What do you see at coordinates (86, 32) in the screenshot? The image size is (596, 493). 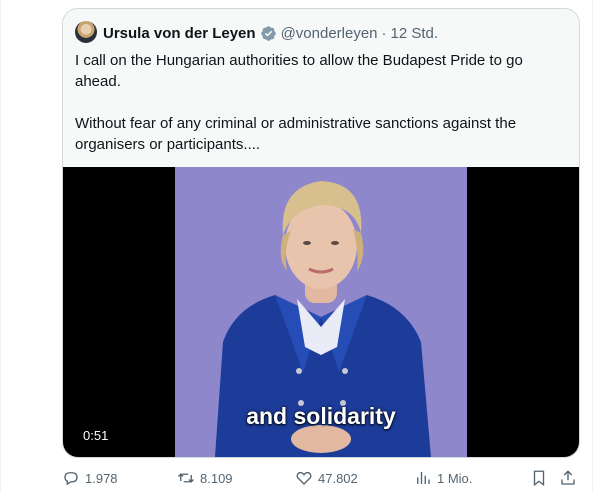 I see `avatar` at bounding box center [86, 32].